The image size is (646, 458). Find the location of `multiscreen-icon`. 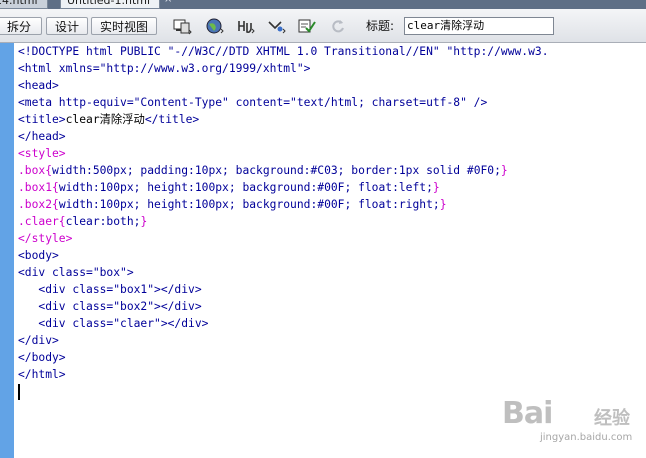

multiscreen-icon is located at coordinates (182, 26).